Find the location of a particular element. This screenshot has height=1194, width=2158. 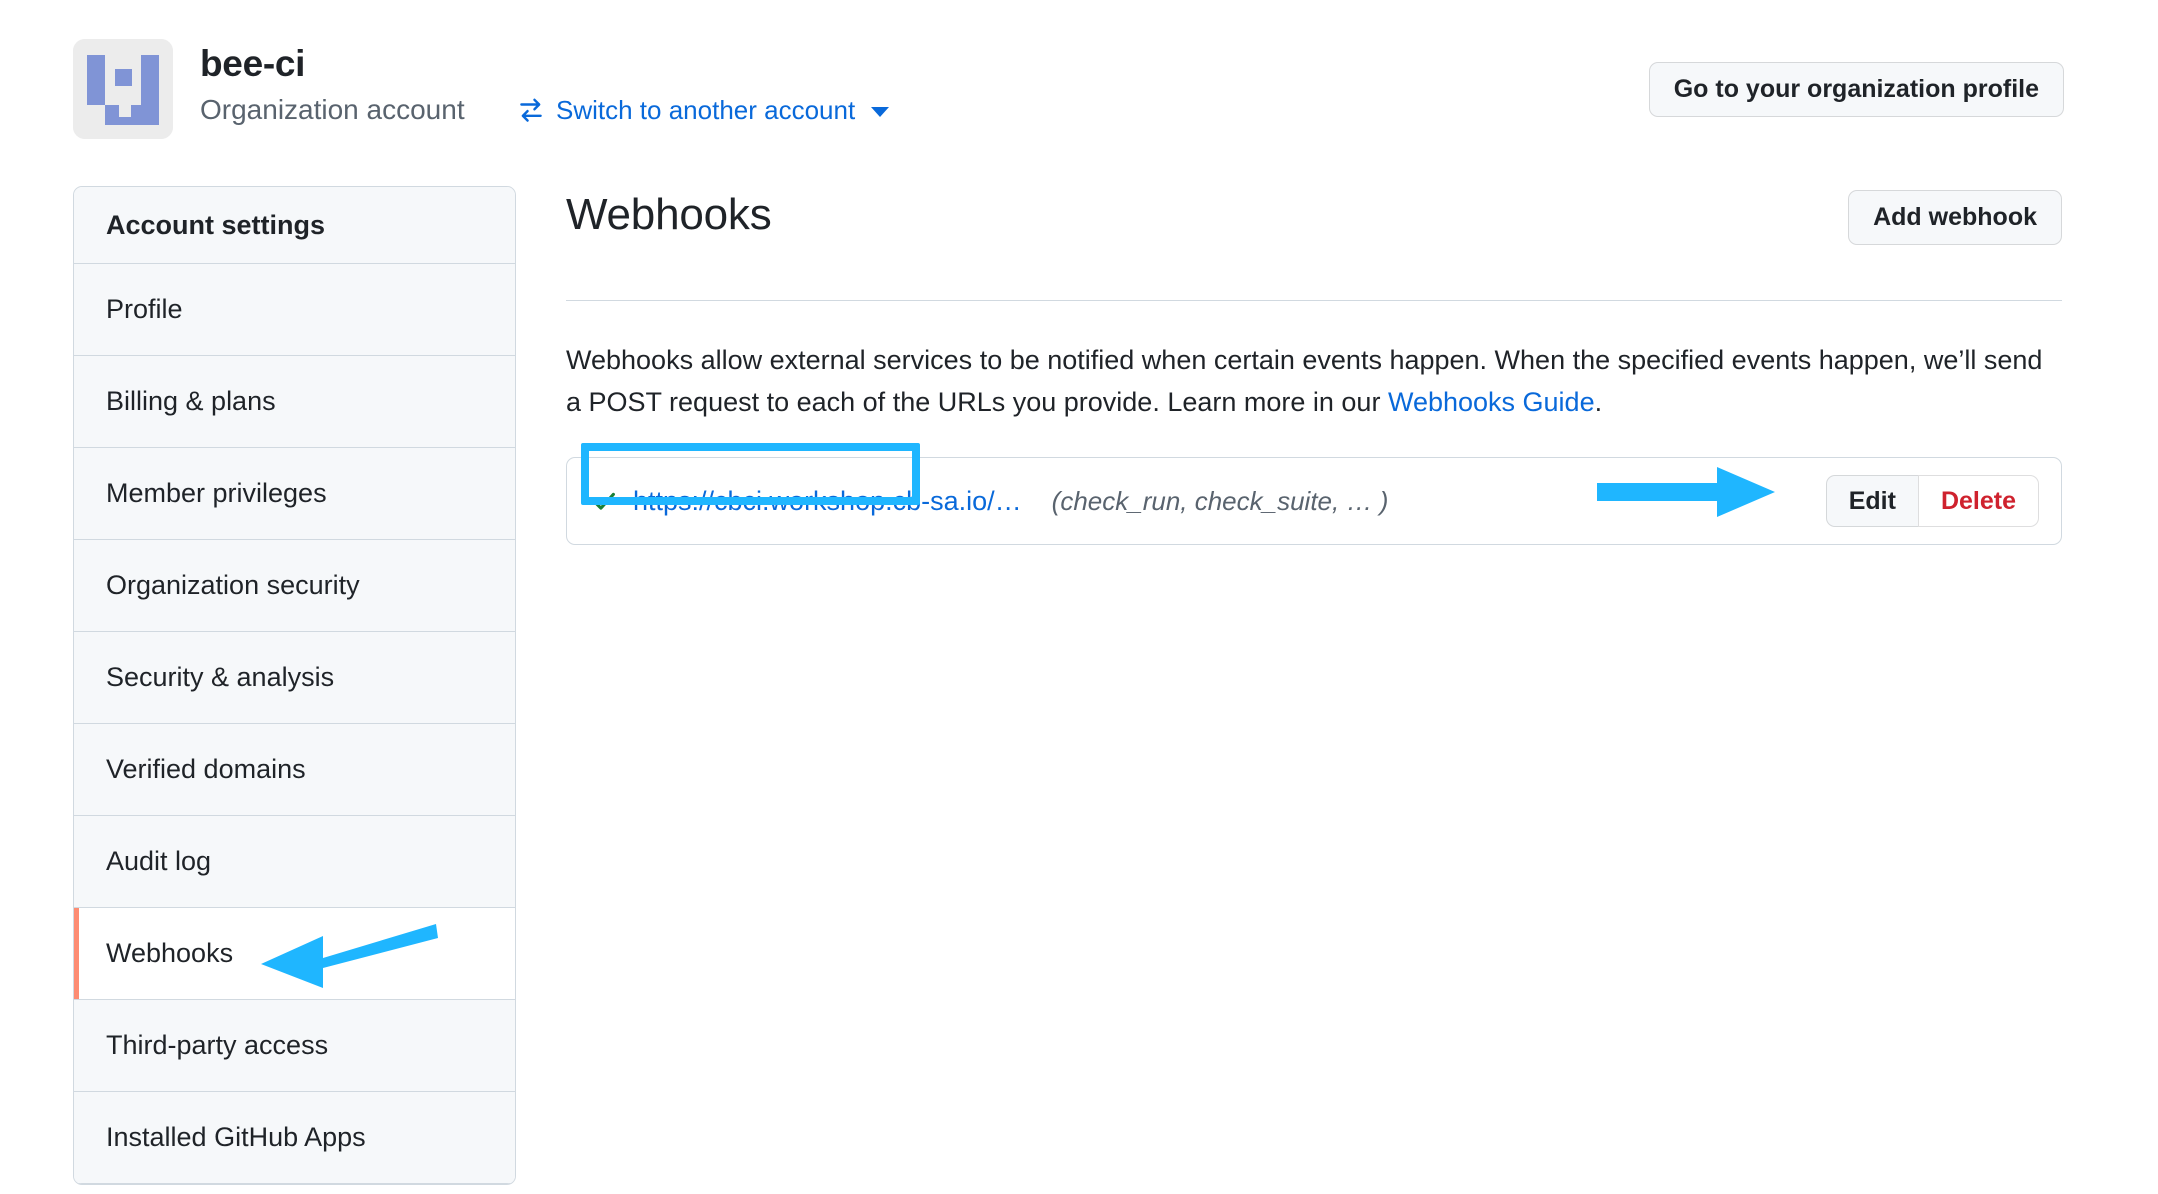

sidebar-item-third-party-access: Third-party access is located at coordinates (294, 1046).